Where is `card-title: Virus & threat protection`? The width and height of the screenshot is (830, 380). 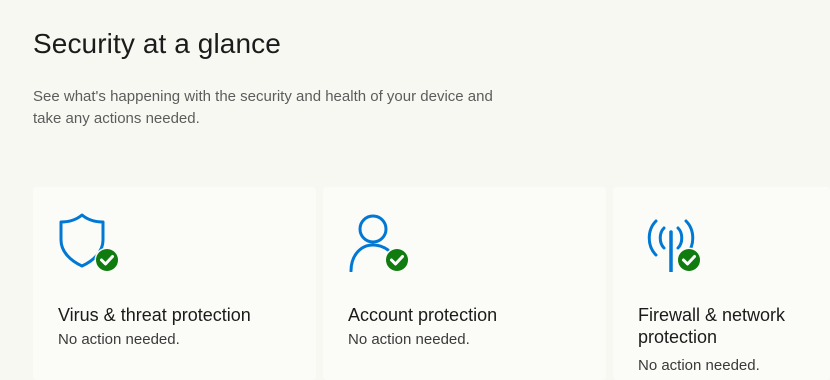
card-title: Virus & threat protection is located at coordinates (154, 315).